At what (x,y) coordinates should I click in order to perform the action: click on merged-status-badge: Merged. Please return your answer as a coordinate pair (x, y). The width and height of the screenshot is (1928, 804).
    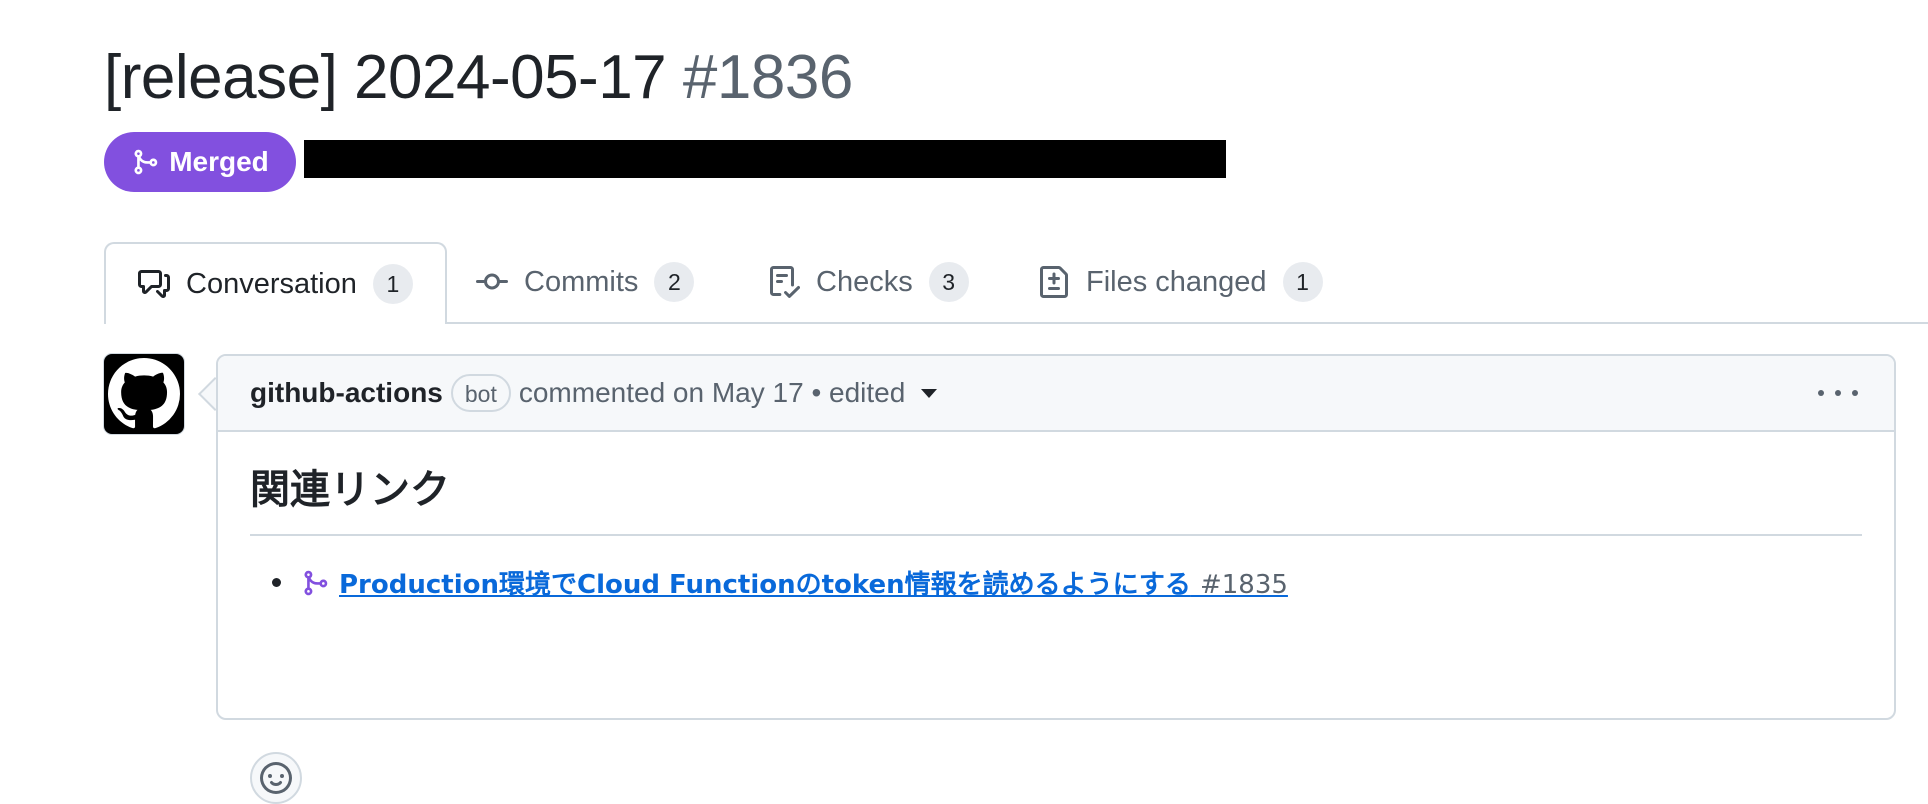
    Looking at the image, I should click on (200, 162).